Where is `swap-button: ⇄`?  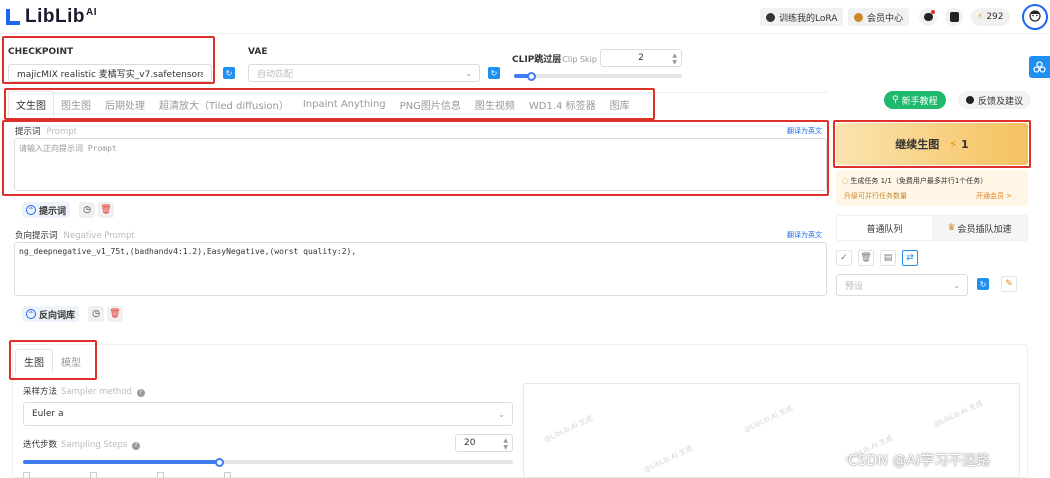 swap-button: ⇄ is located at coordinates (910, 258).